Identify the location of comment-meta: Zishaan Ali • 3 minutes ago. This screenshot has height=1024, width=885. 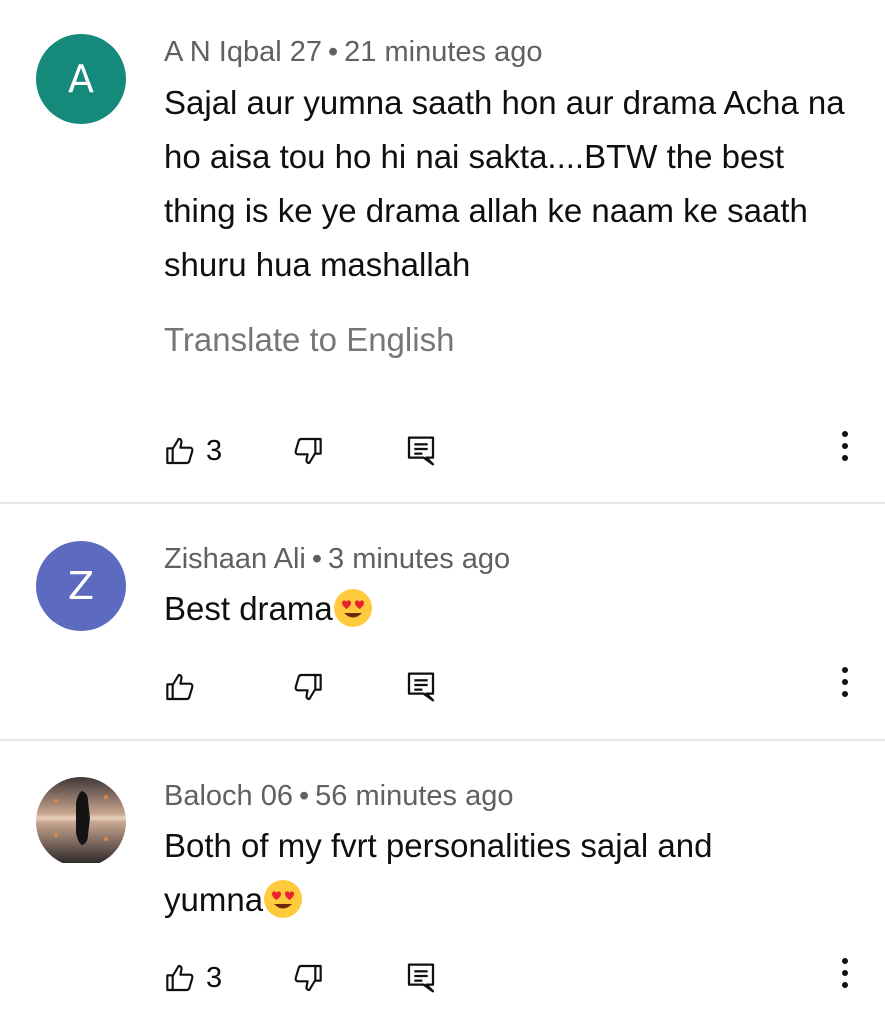
(337, 559).